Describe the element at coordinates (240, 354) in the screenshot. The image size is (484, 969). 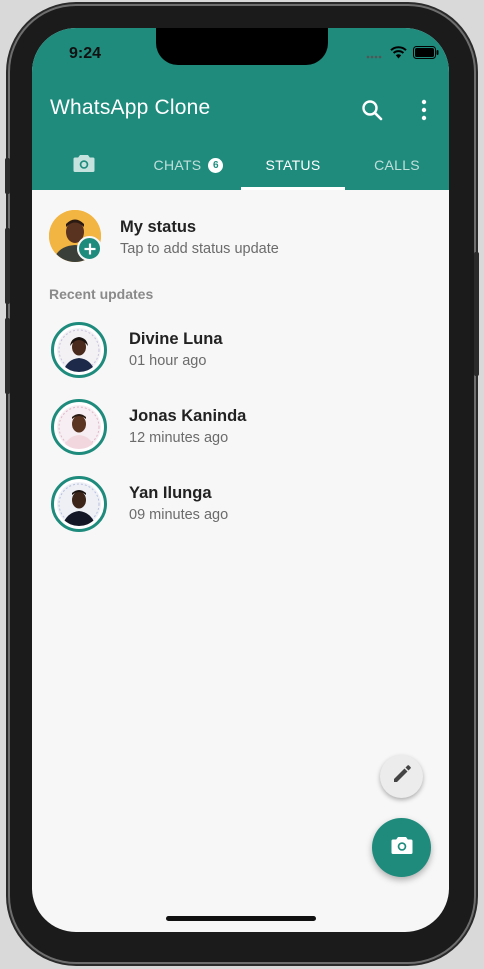
I see `list-item: Divine Luna 01 hour ago` at that location.